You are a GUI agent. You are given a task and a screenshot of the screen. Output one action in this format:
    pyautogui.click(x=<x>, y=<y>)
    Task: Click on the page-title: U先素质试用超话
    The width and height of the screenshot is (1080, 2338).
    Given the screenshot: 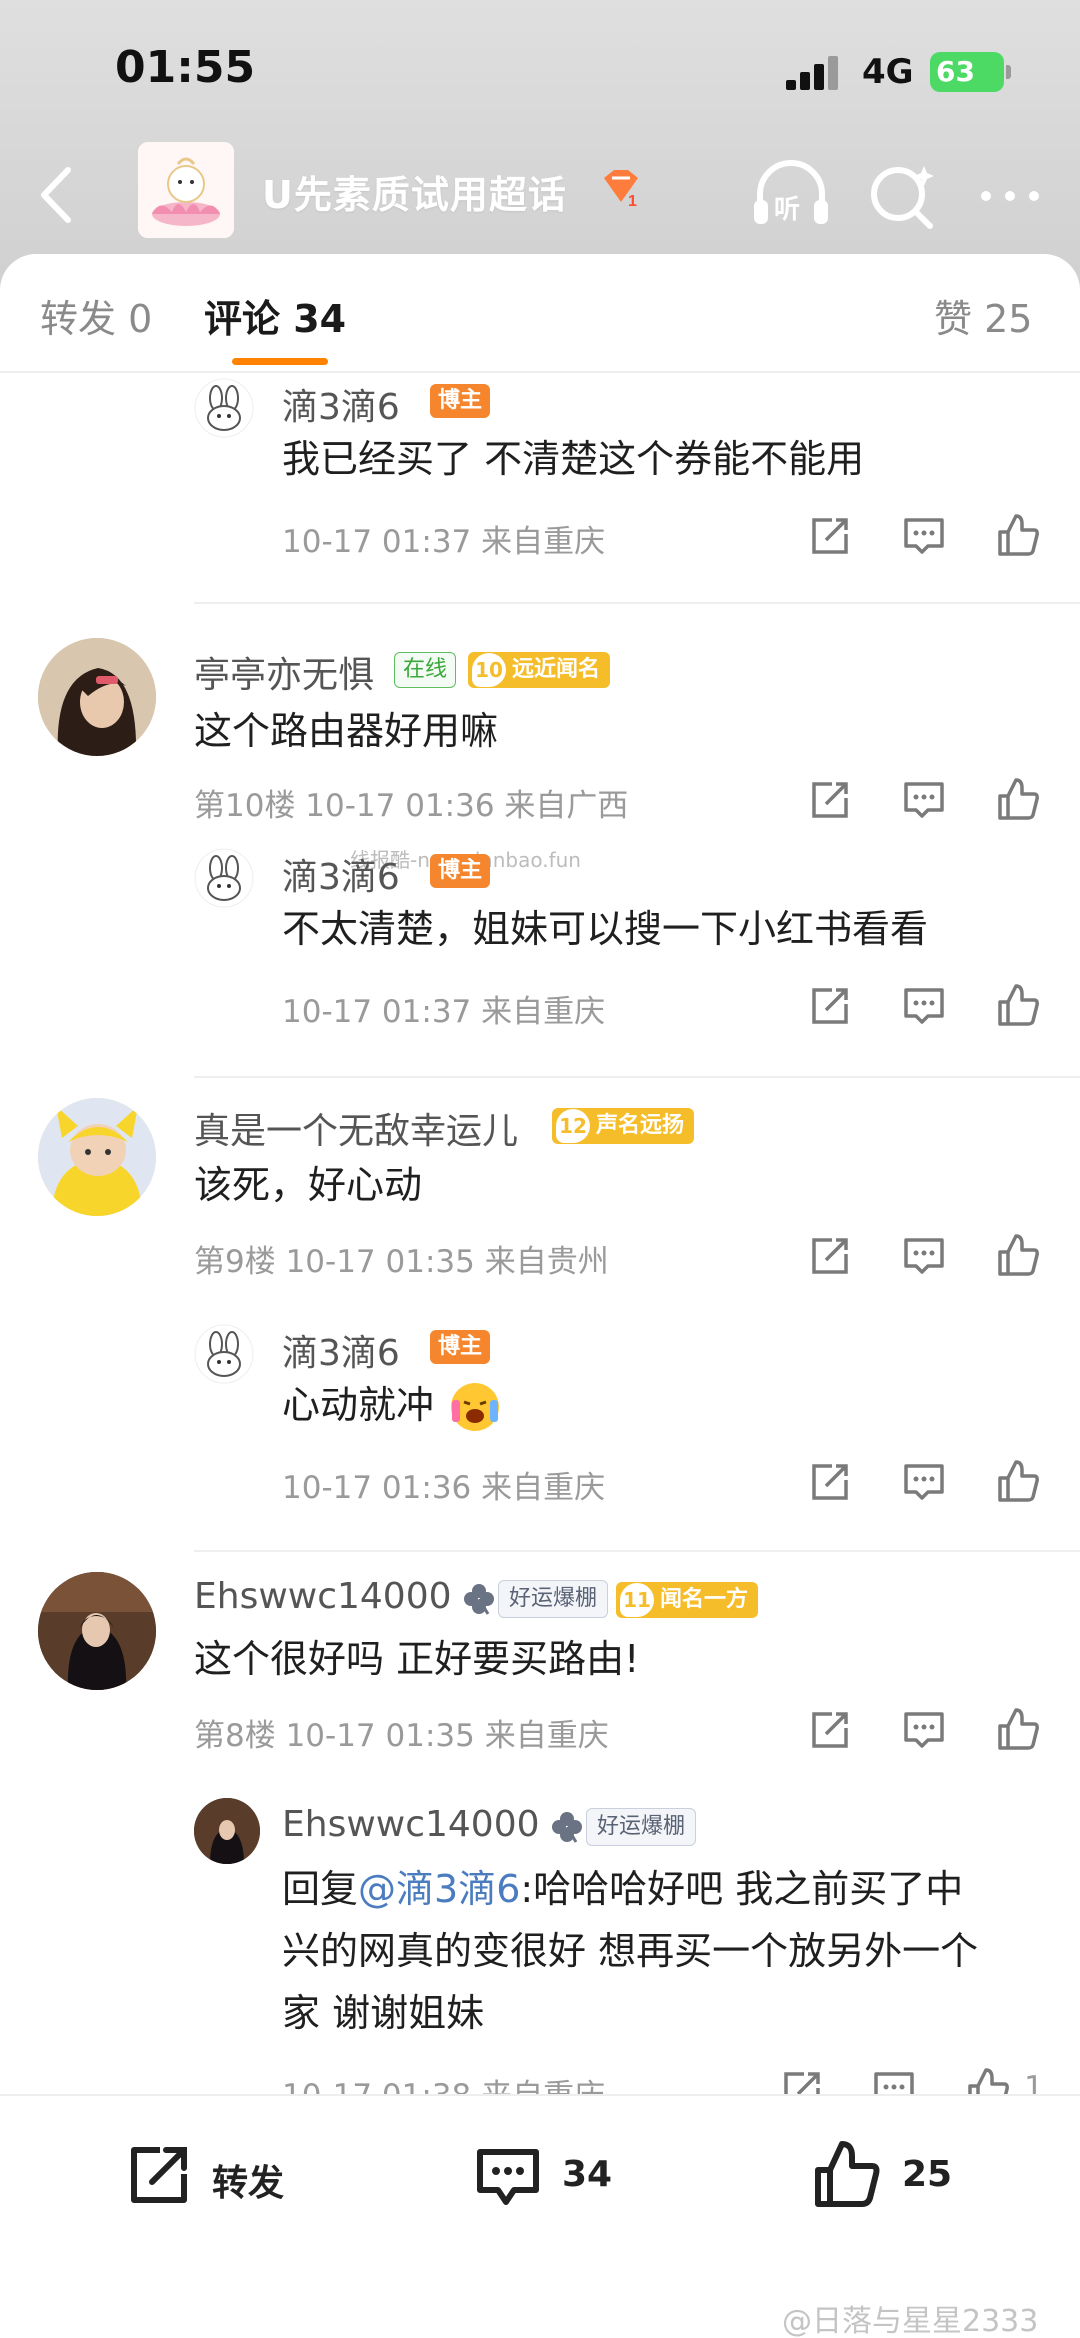 What is the action you would take?
    pyautogui.click(x=414, y=195)
    